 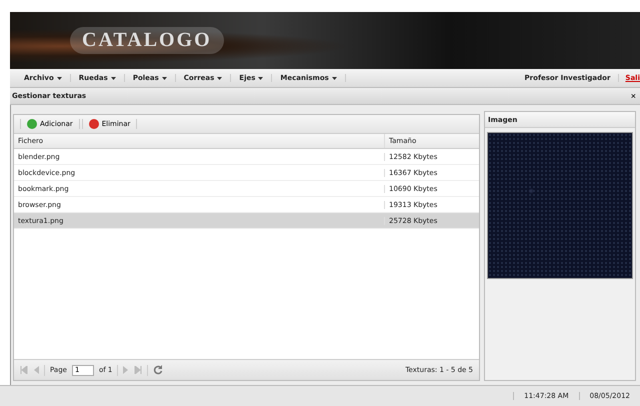 I want to click on first-page-icon, so click(x=24, y=370).